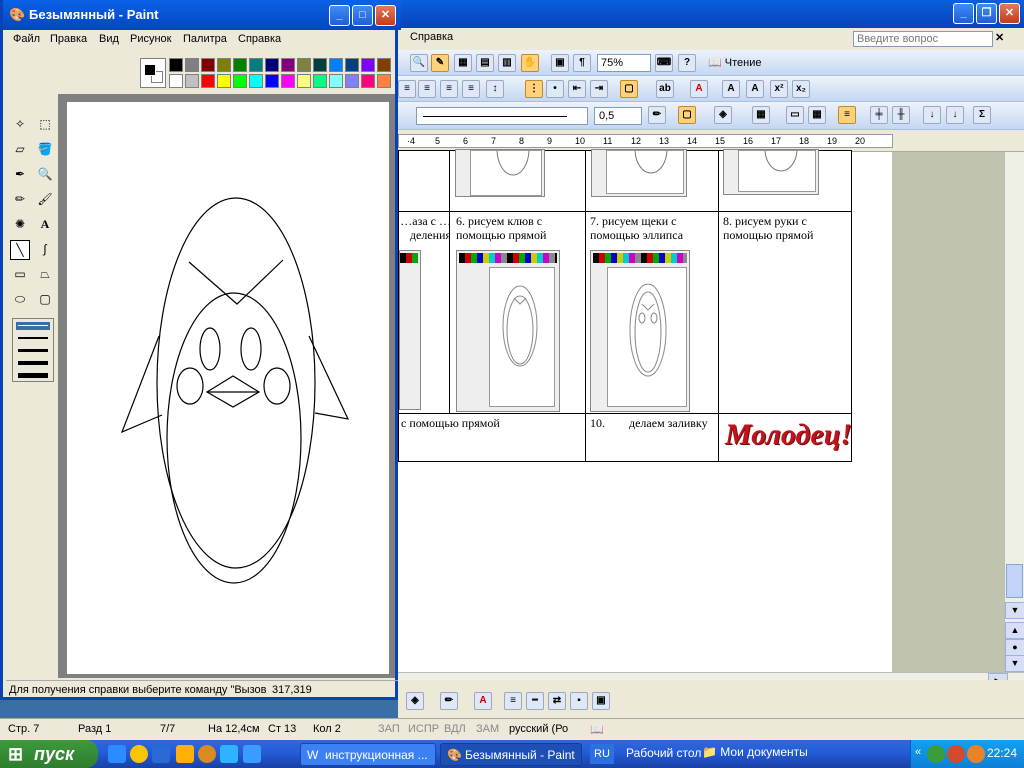 The image size is (1024, 768). Describe the element at coordinates (555, 89) in the screenshot. I see `bullets-icon: •` at that location.